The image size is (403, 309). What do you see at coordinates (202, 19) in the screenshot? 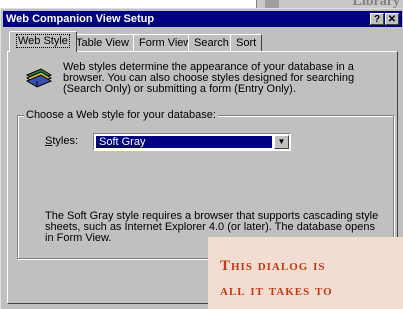
I see `dialog-title-bar: Web Companion View Setup ? ✕` at bounding box center [202, 19].